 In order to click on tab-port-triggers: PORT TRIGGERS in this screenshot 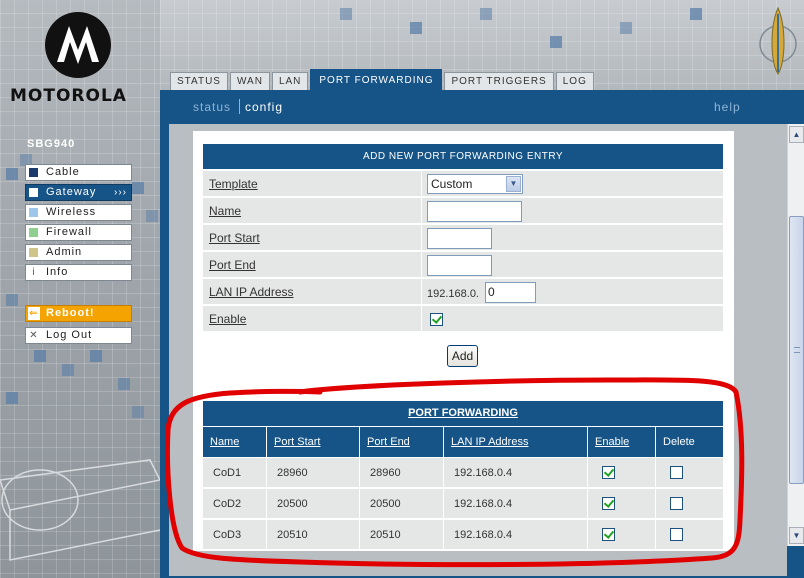, I will do `click(499, 81)`.